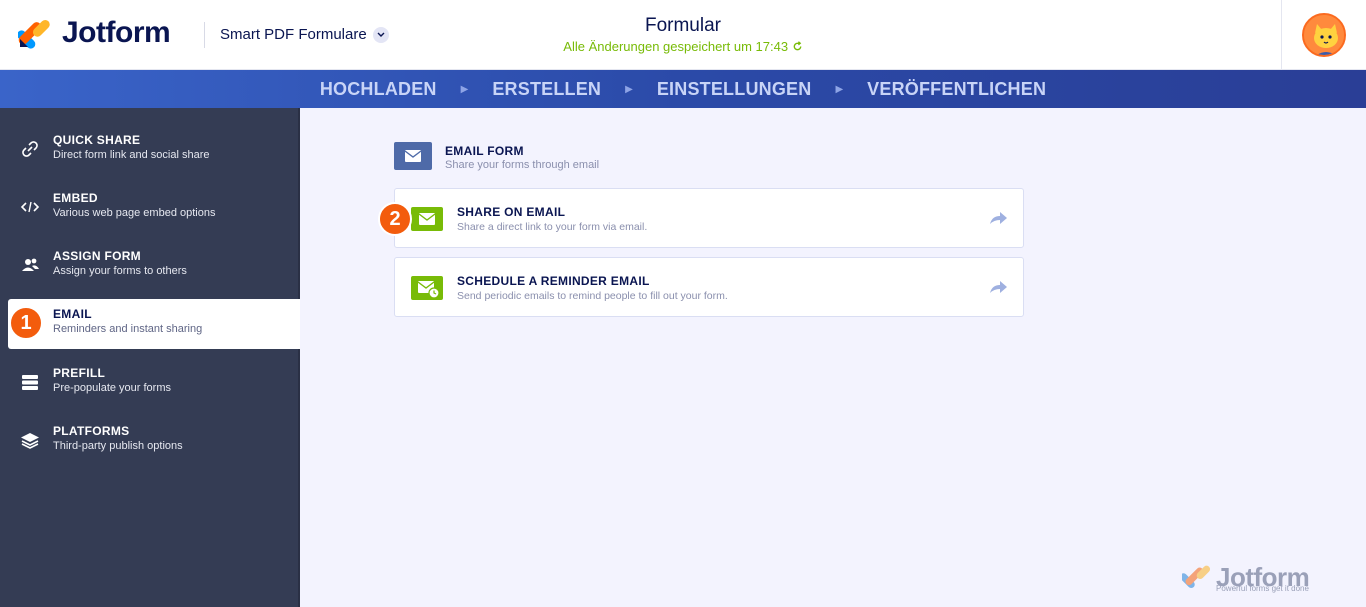 This screenshot has height=607, width=1366. I want to click on form-title: Formular, so click(683, 26).